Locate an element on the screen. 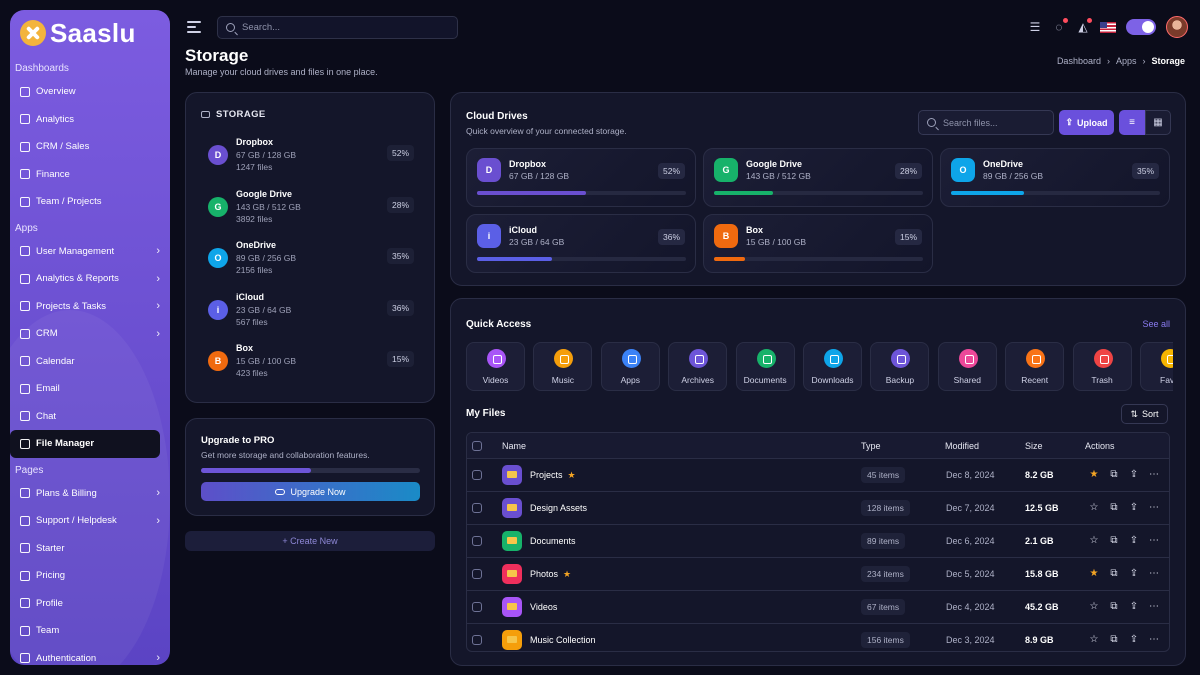 The image size is (1200, 675). sidebar-item-team-projects: Team / Projects is located at coordinates (90, 202).